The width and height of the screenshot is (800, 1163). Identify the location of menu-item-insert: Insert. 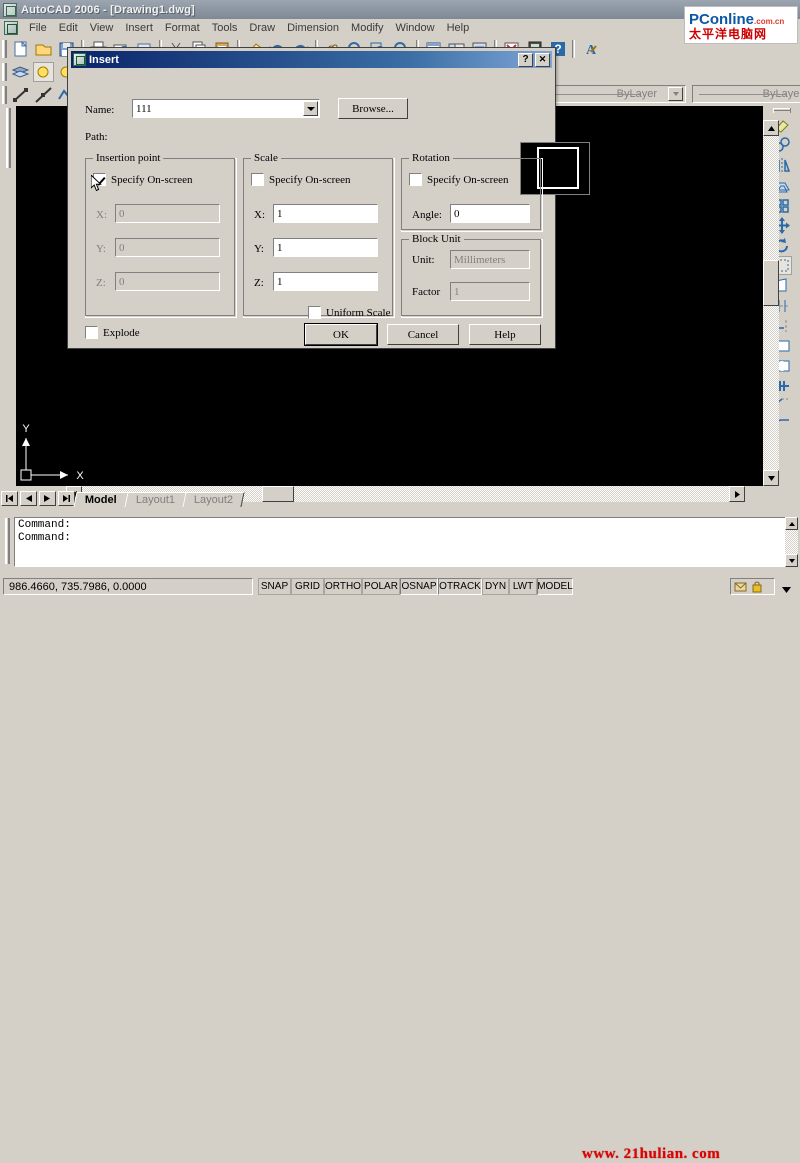
(139, 28).